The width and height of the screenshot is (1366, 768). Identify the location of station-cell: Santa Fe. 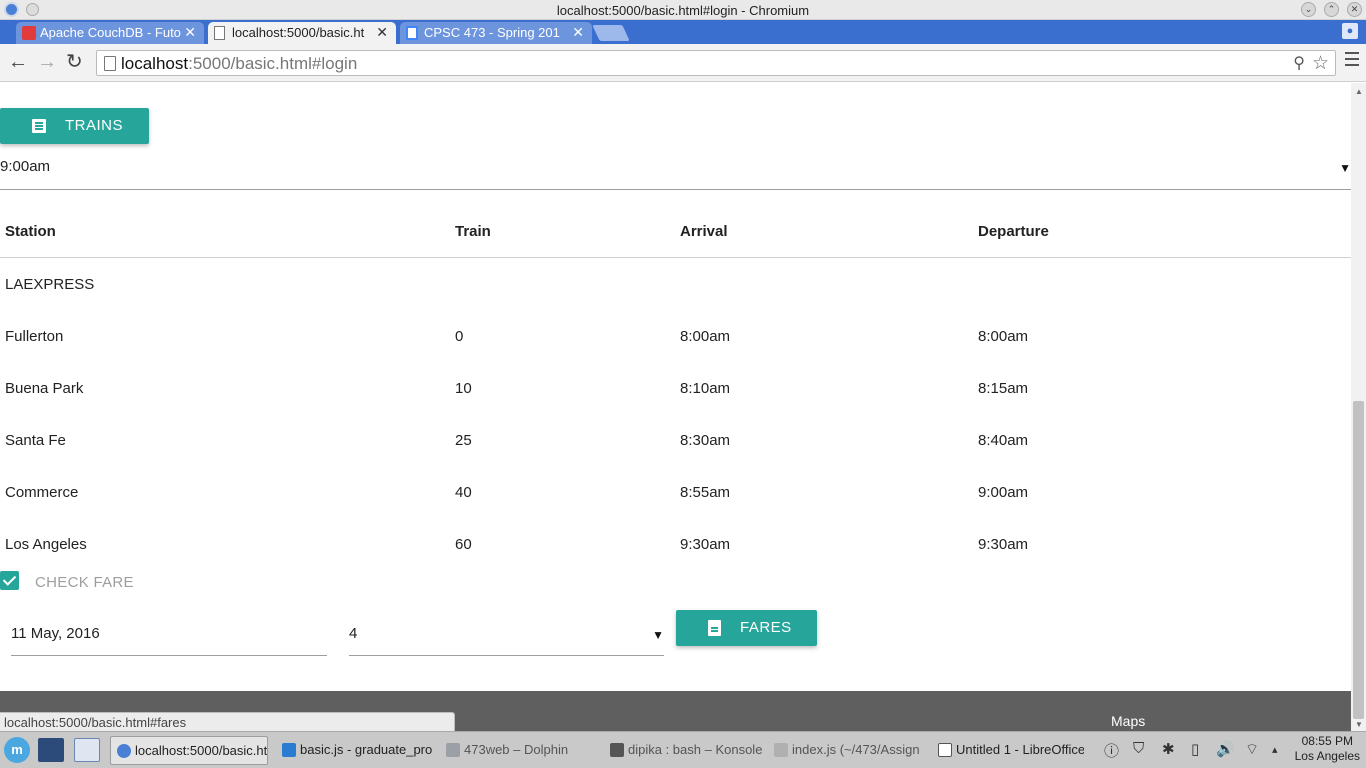
(35, 440).